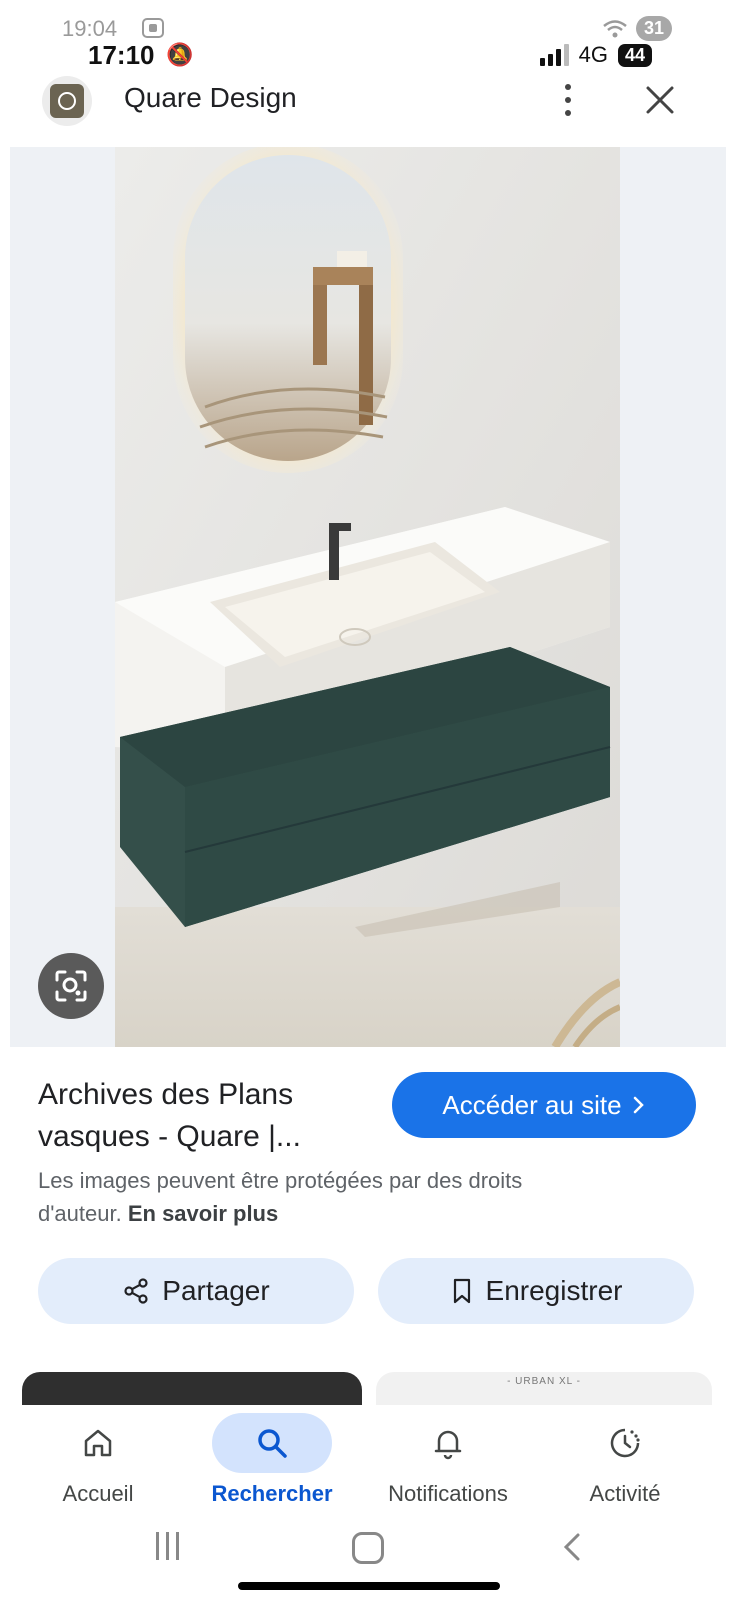 The height and width of the screenshot is (1600, 736). Describe the element at coordinates (368, 1548) in the screenshot. I see `home-button` at that location.